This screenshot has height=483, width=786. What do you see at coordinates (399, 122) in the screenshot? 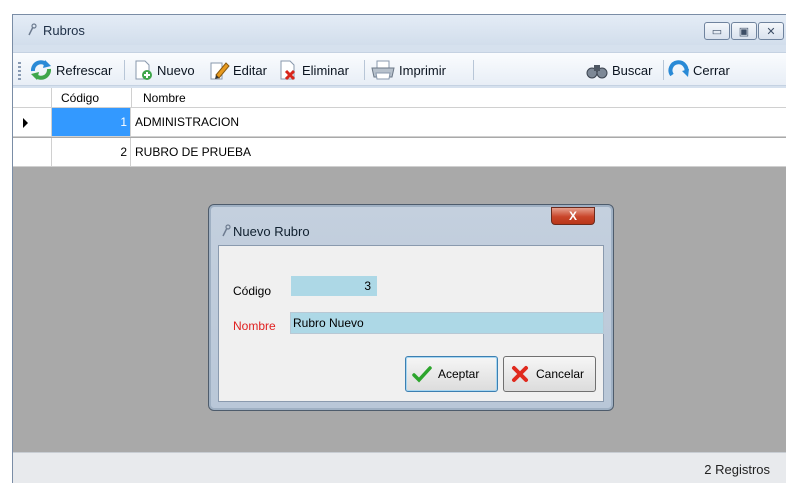
I see `table-row: 1 ADMINISTRACION` at bounding box center [399, 122].